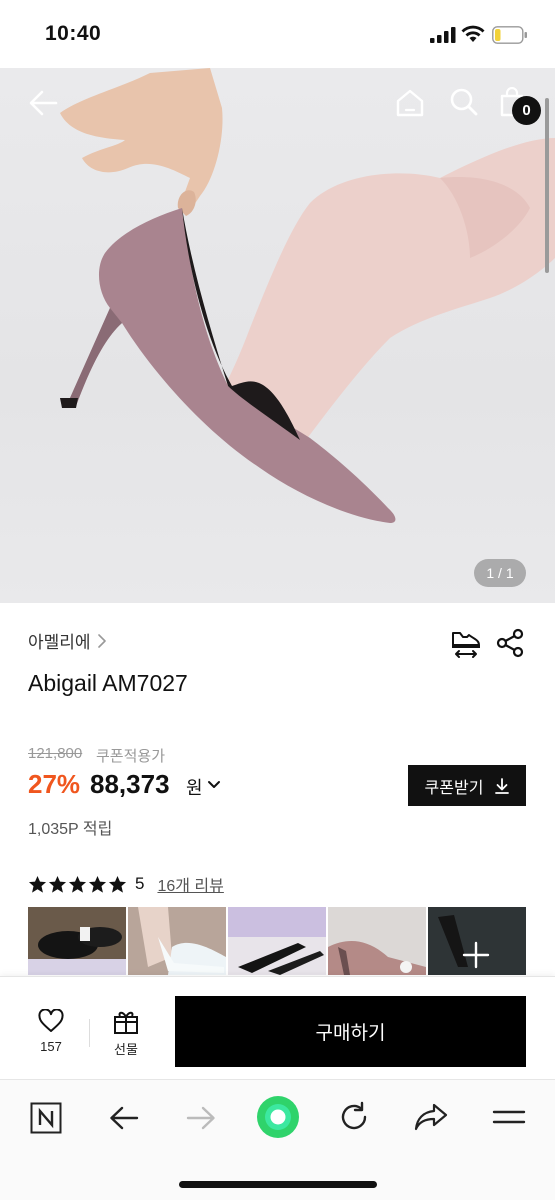  I want to click on status-bar: 10:40, so click(277, 34).